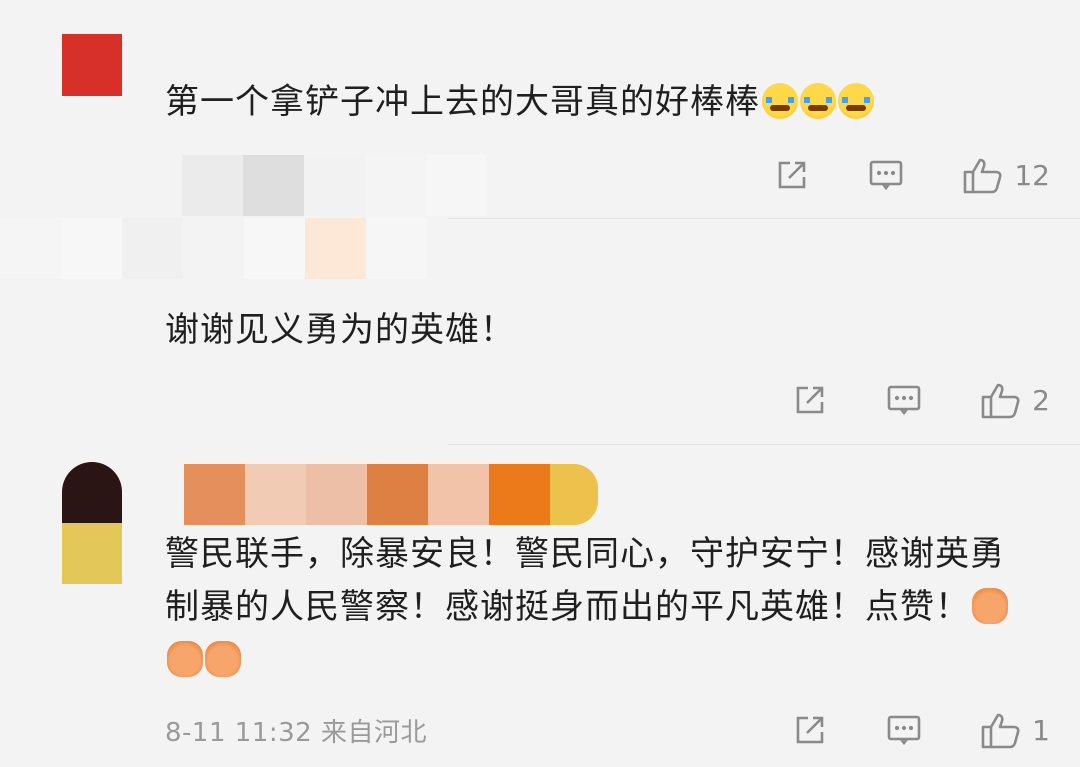 This screenshot has height=767, width=1080. What do you see at coordinates (296, 733) in the screenshot?
I see `comment-meta: 8-11 11:32 来自河北` at bounding box center [296, 733].